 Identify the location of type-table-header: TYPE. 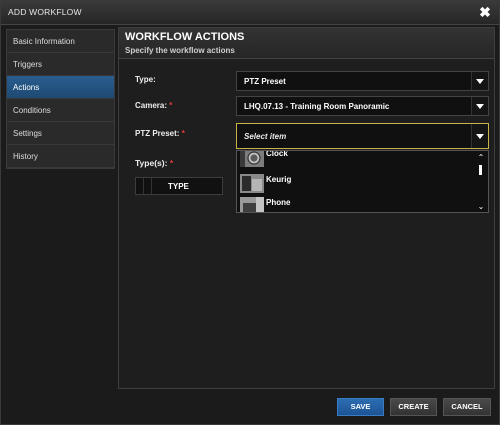
(179, 186).